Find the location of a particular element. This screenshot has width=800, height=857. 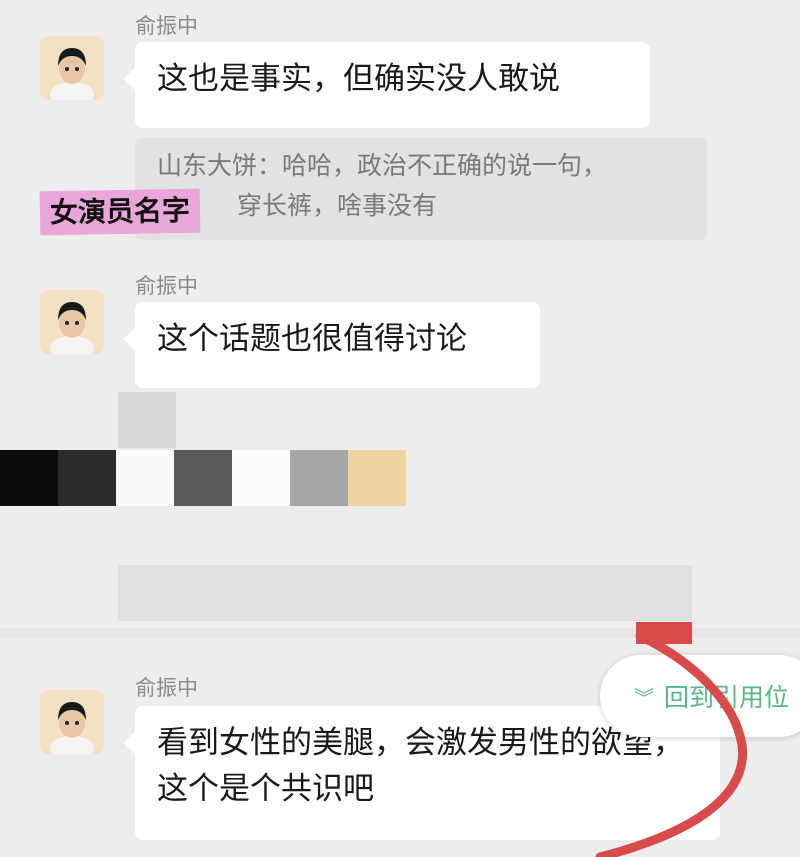

redaction-tag: 女演员名字 is located at coordinates (120, 212).